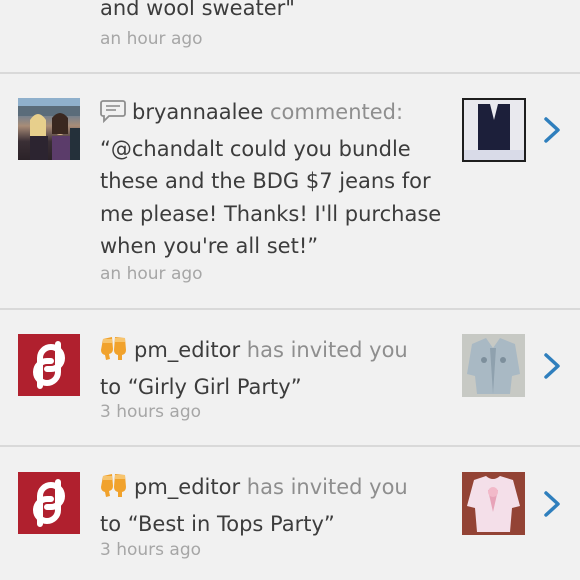  Describe the element at coordinates (255, 148) in the screenshot. I see `comment-line: “@chandalt could you bundle` at that location.